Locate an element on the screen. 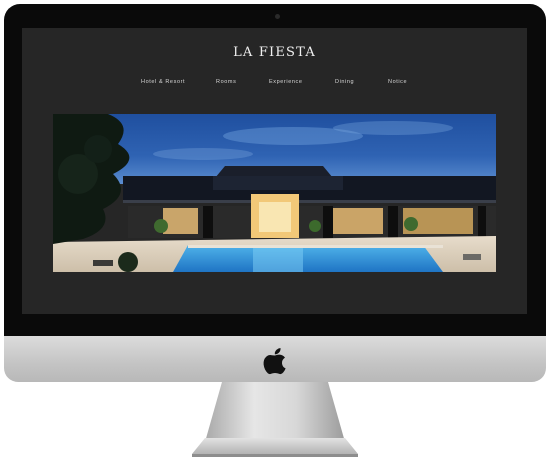 The height and width of the screenshot is (463, 550). site-title: LA FIESTA is located at coordinates (274, 52).